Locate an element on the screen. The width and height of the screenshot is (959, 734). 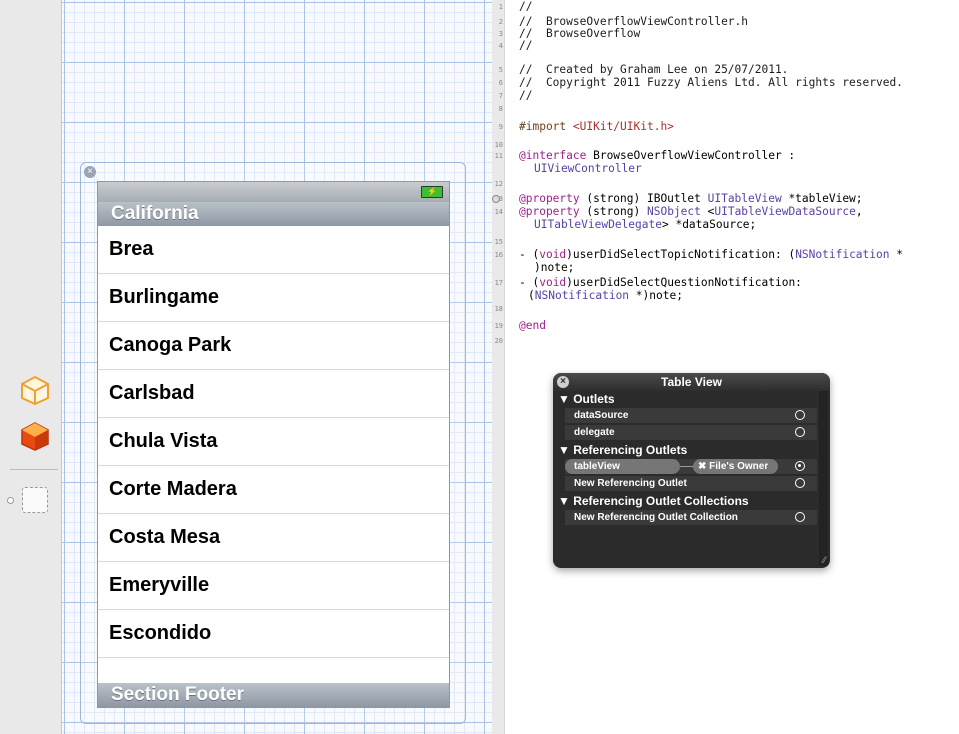
referencing-outlets-section: ▼ Referencing Outlets is located at coordinates (684, 450).